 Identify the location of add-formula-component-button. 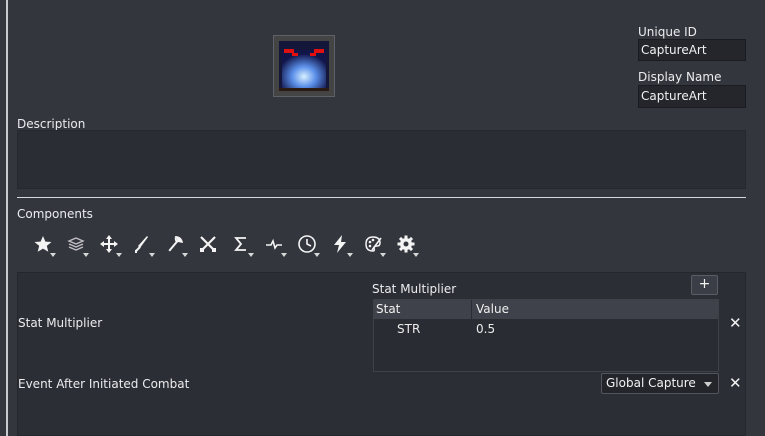
(240, 245).